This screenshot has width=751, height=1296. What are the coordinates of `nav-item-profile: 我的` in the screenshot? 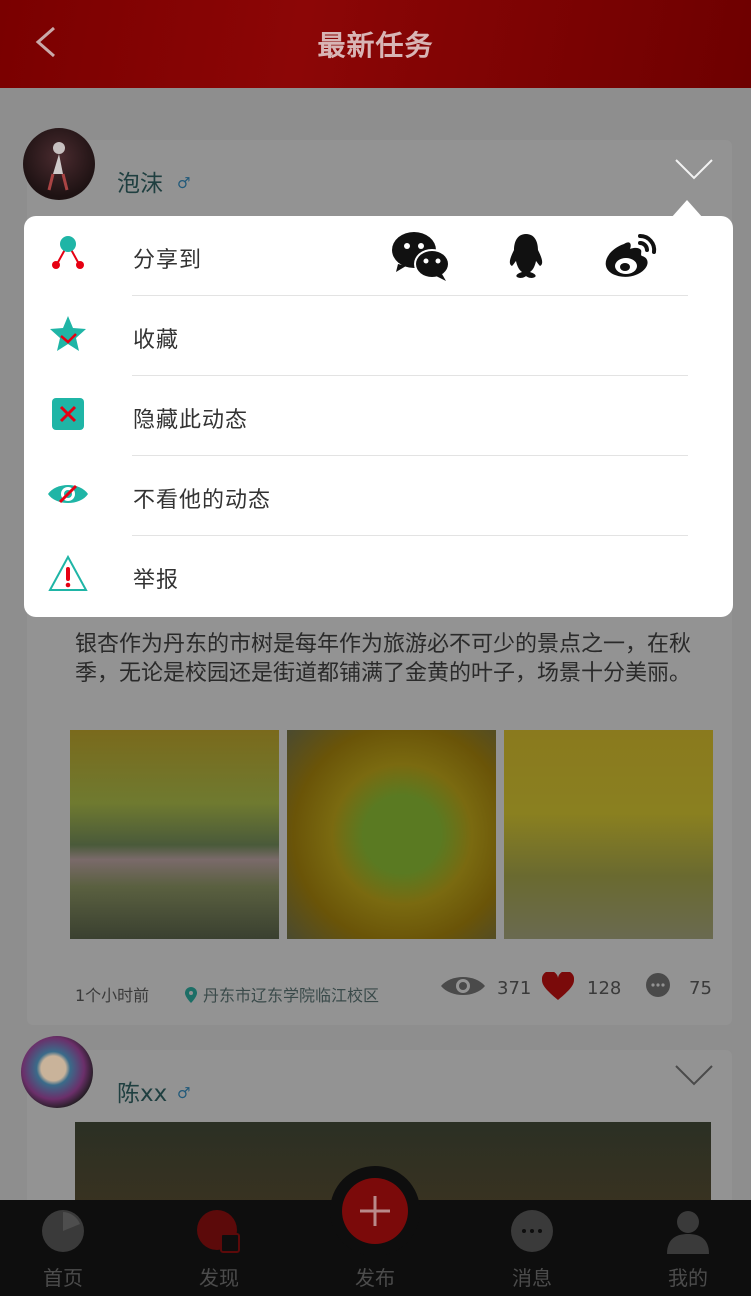 It's located at (682, 1248).